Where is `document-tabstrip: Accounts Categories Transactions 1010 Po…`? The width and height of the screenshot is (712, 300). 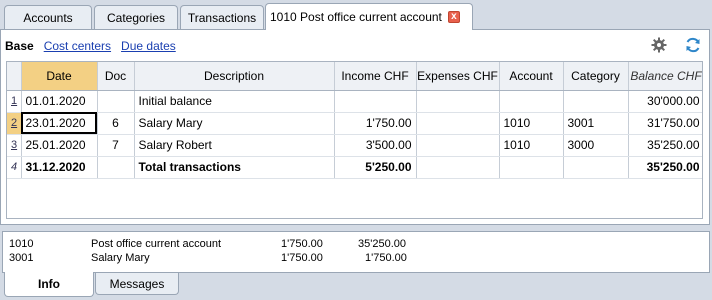 document-tabstrip: Accounts Categories Transactions 1010 Po… is located at coordinates (356, 15).